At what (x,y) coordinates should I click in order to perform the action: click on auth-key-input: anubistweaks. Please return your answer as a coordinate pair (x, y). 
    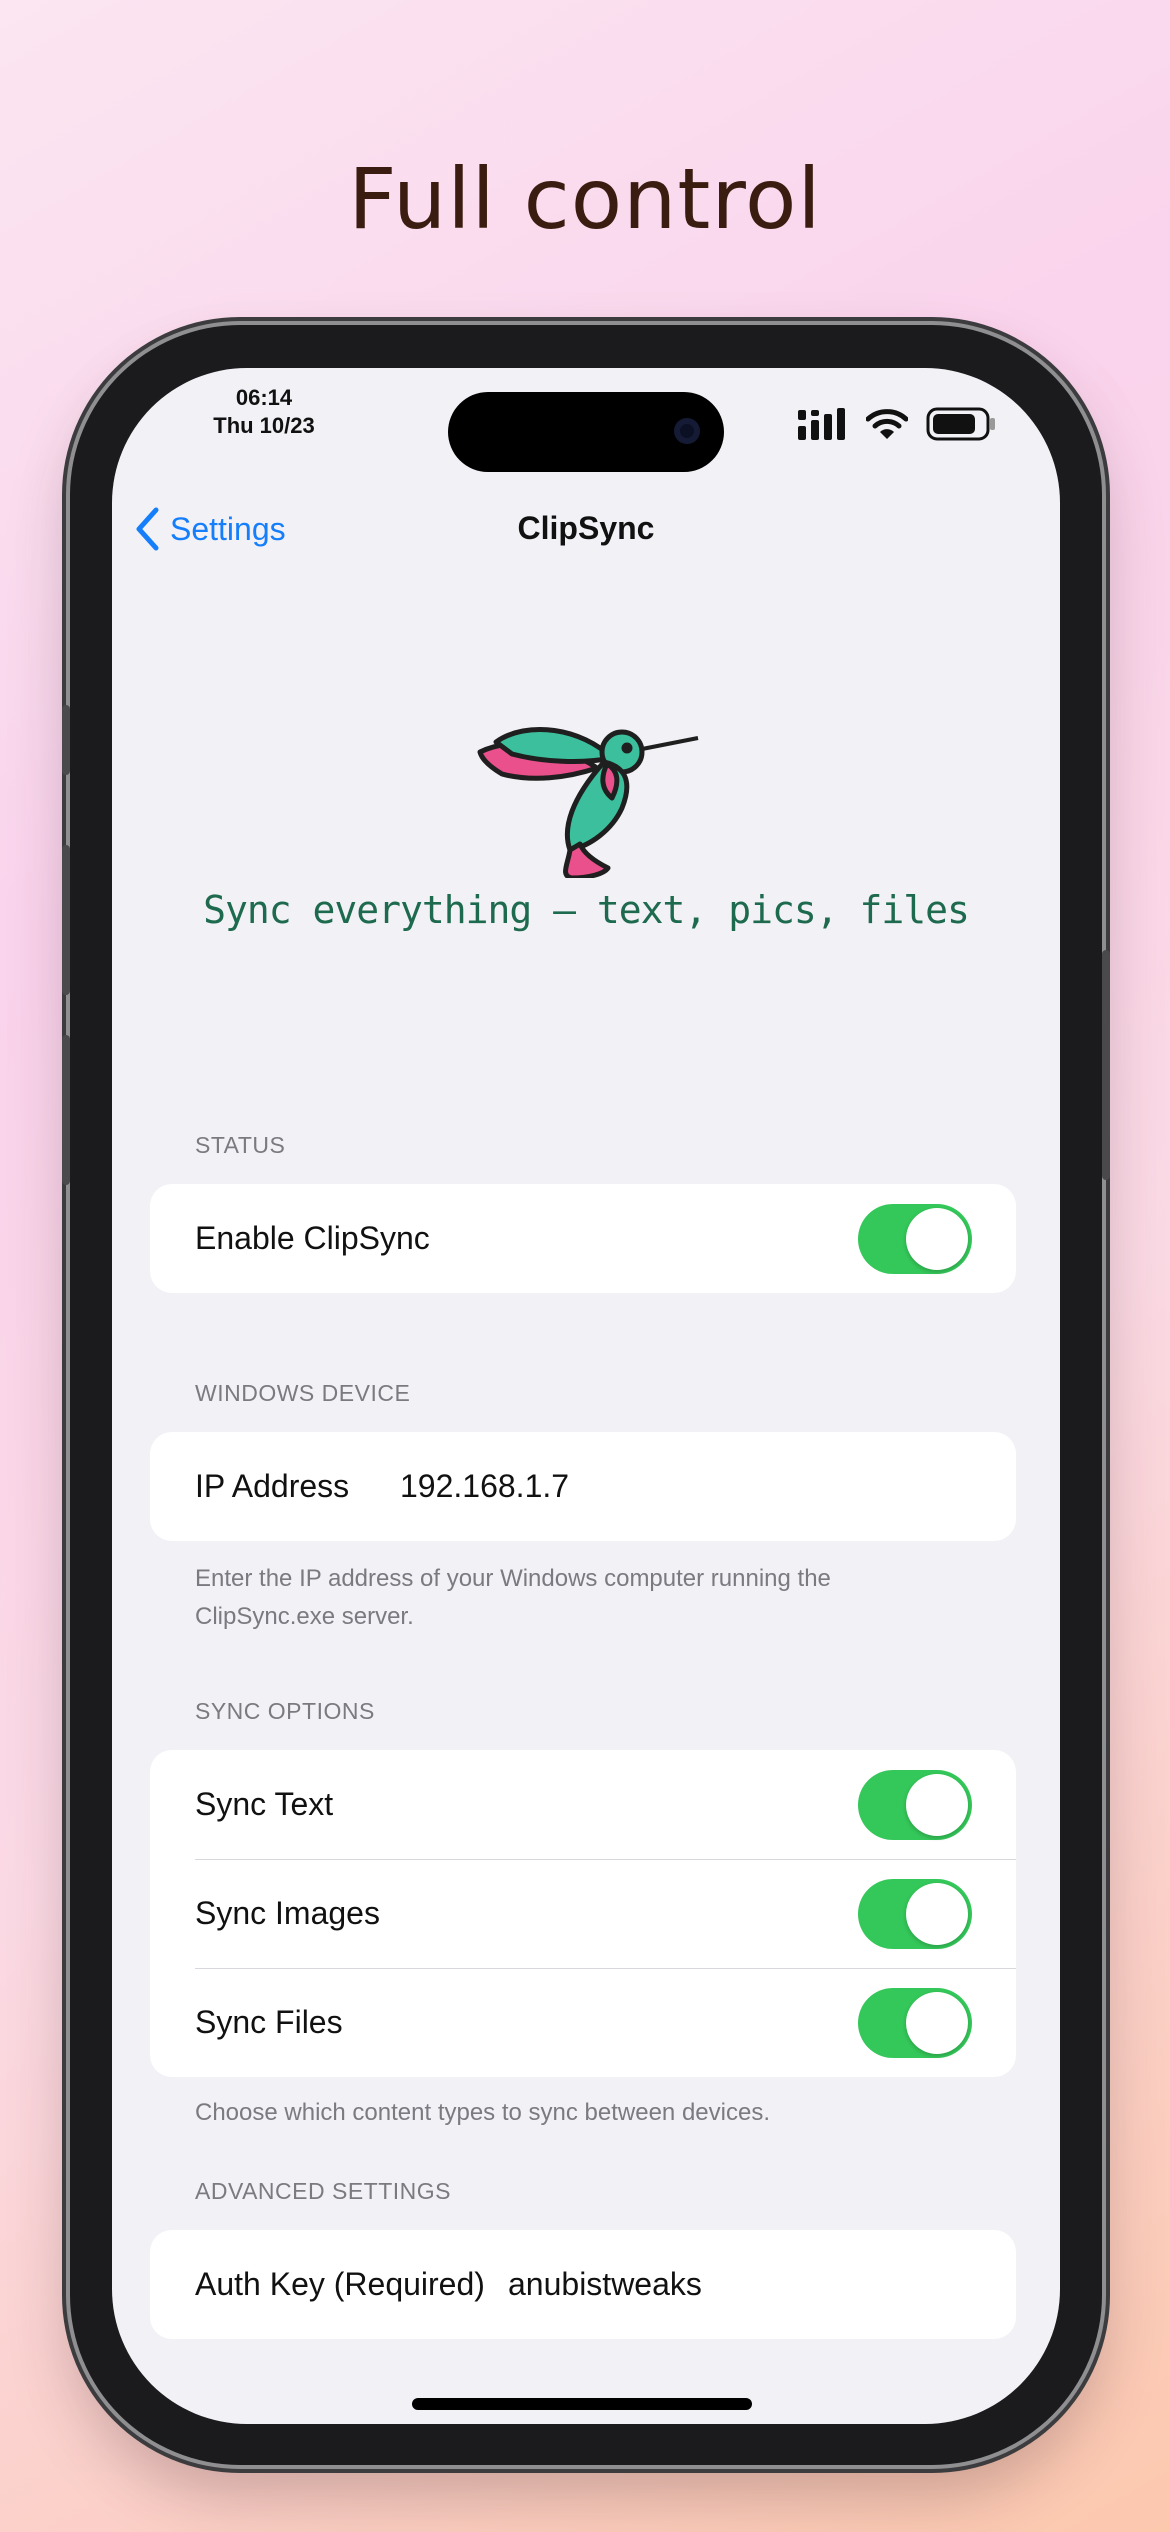
    Looking at the image, I should click on (605, 2284).